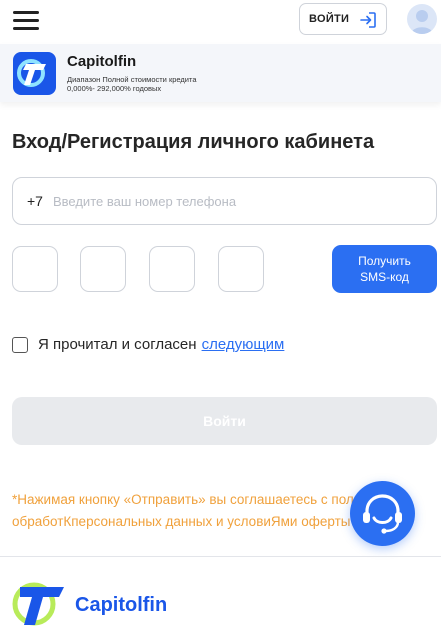 This screenshot has height=644, width=441. I want to click on footer-divider, so click(220, 556).